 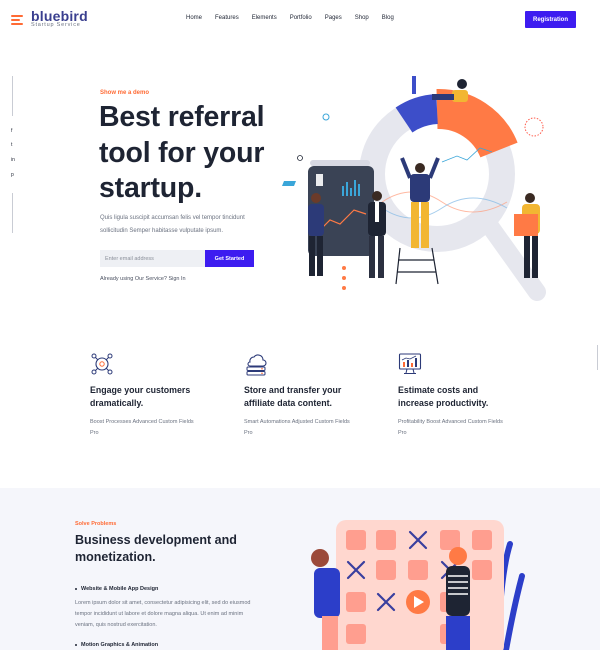 What do you see at coordinates (125, 93) in the screenshot?
I see `hero-eyebrow: Show me a demo` at bounding box center [125, 93].